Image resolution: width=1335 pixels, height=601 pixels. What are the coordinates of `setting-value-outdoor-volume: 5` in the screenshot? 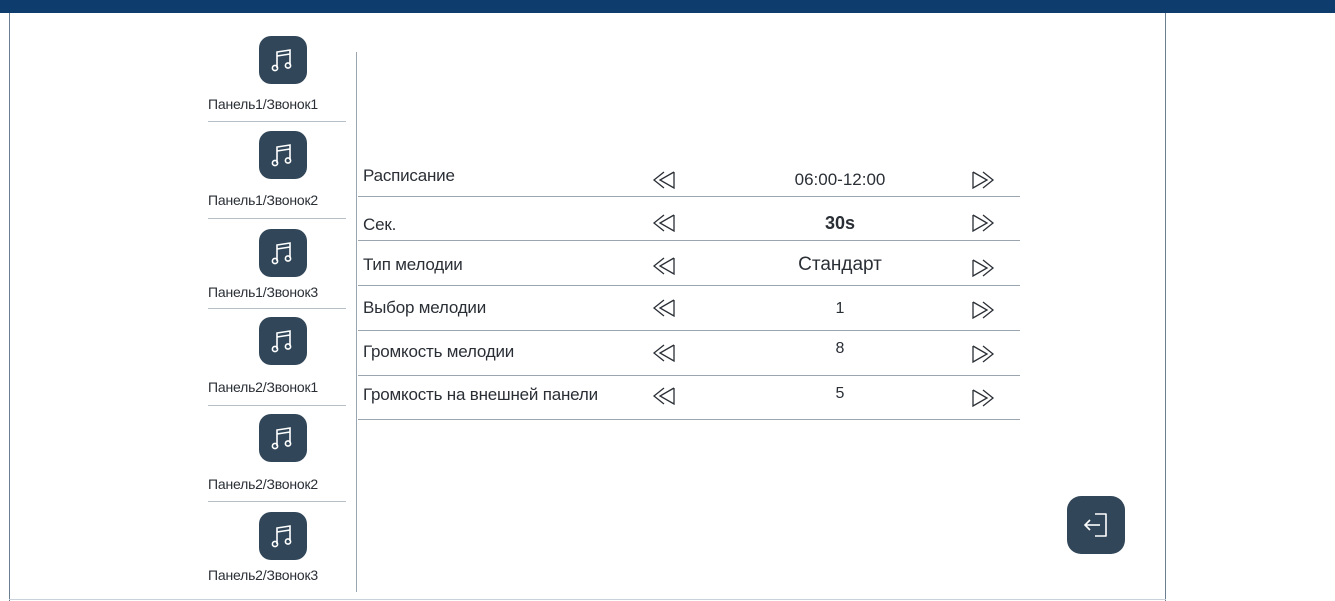 It's located at (840, 393).